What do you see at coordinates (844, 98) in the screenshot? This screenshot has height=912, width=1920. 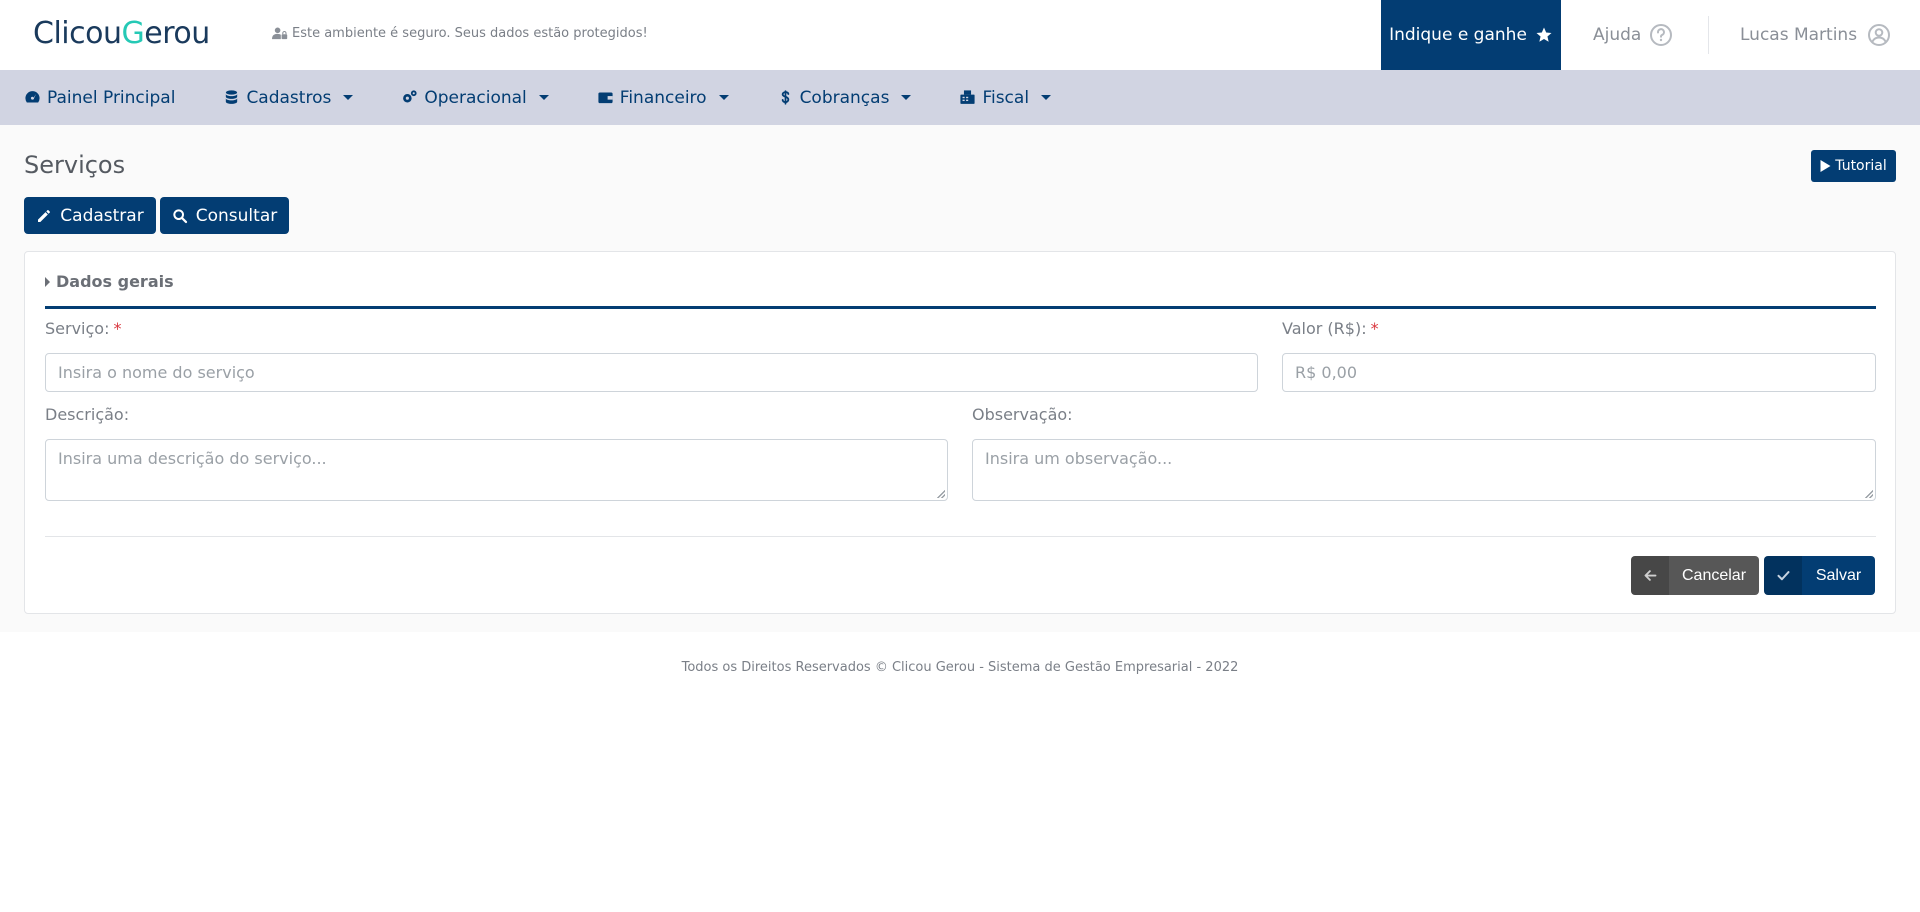 I see `nav-cobrancas: Cobranças` at bounding box center [844, 98].